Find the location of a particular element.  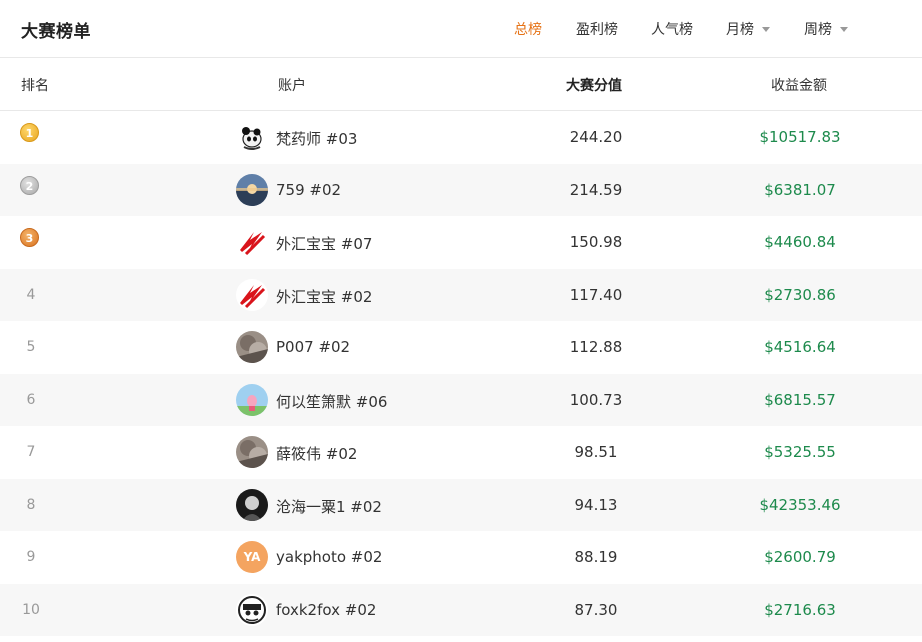

column-header-score: 大赛分值 is located at coordinates (594, 85).